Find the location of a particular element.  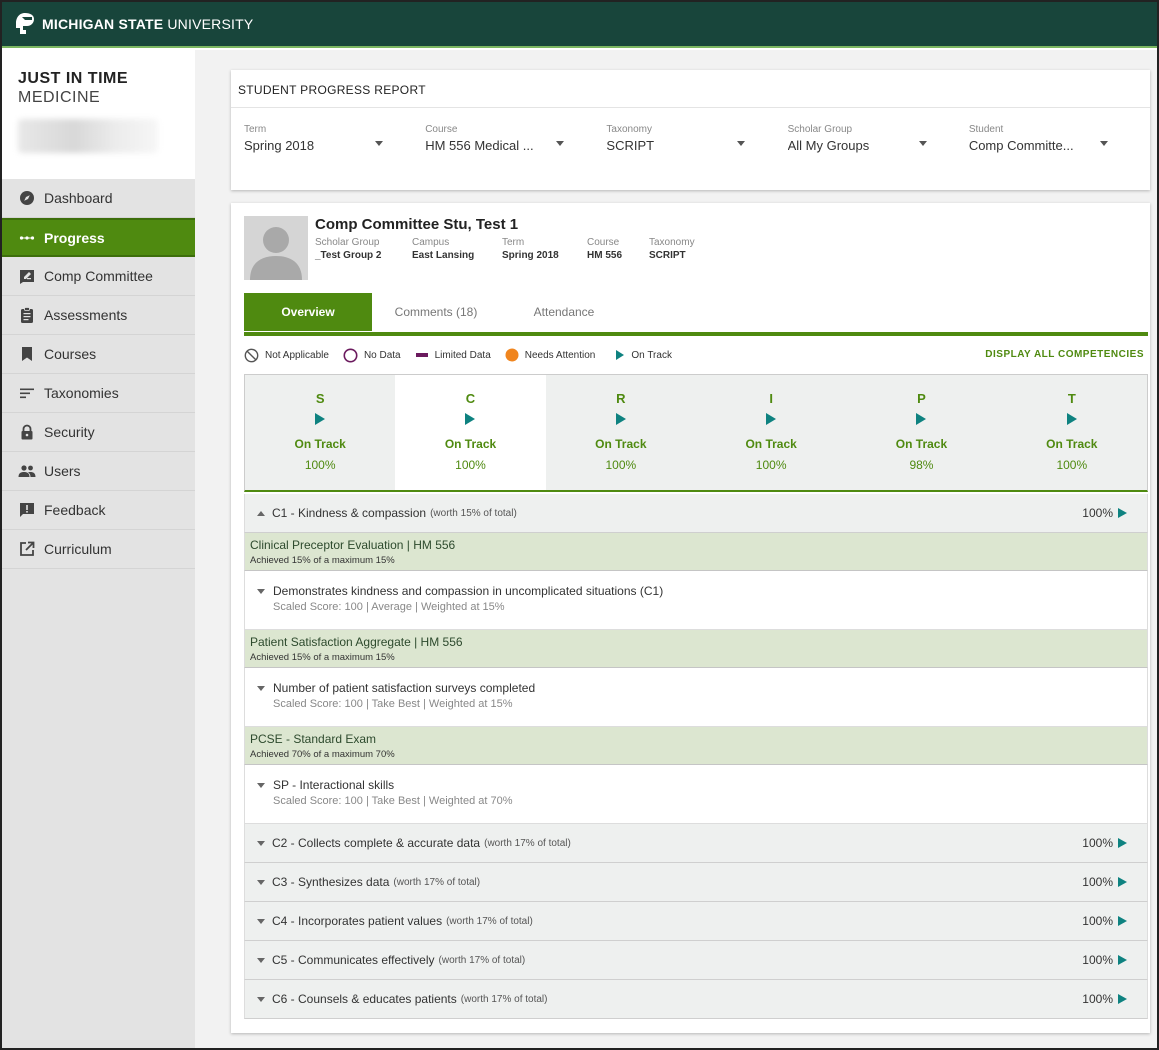

sidebar-item-label: Comp Committee is located at coordinates (98, 276).